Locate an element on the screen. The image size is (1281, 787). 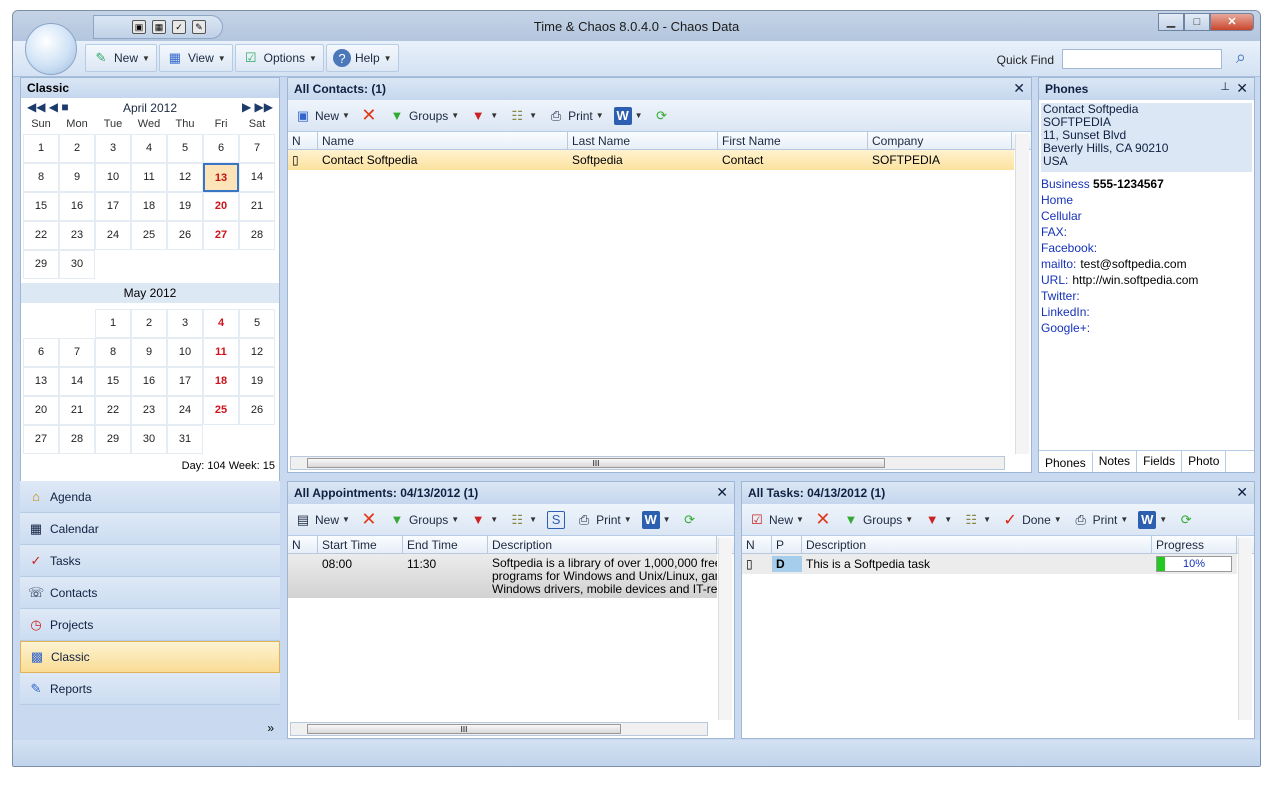
minimize-button: ▁ is located at coordinates (1171, 22).